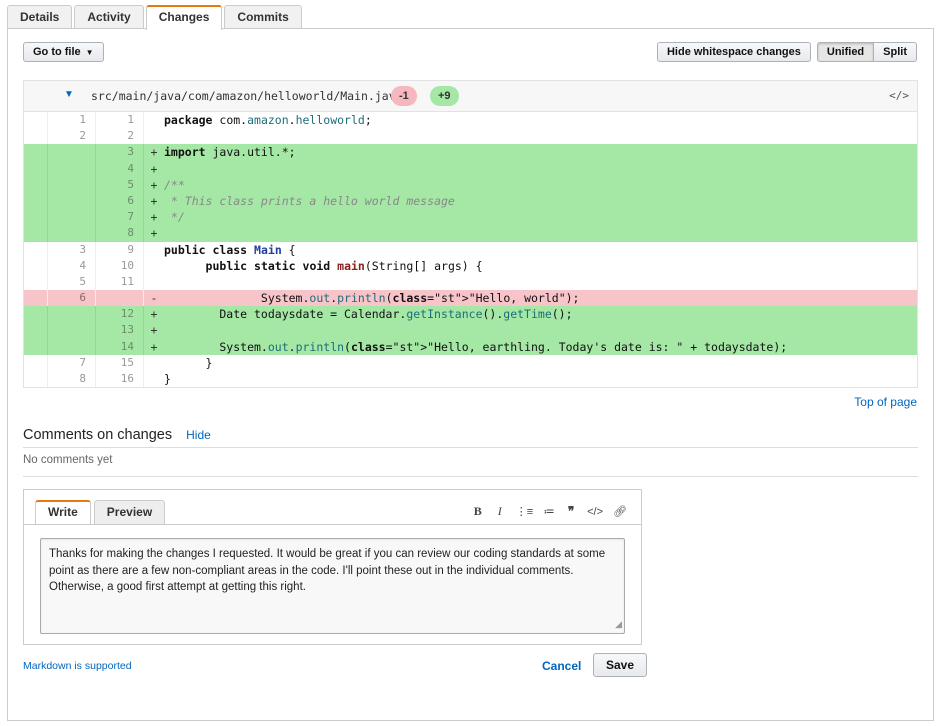 This screenshot has height=726, width=940. What do you see at coordinates (120, 265) in the screenshot?
I see `new-line-number: 10` at bounding box center [120, 265].